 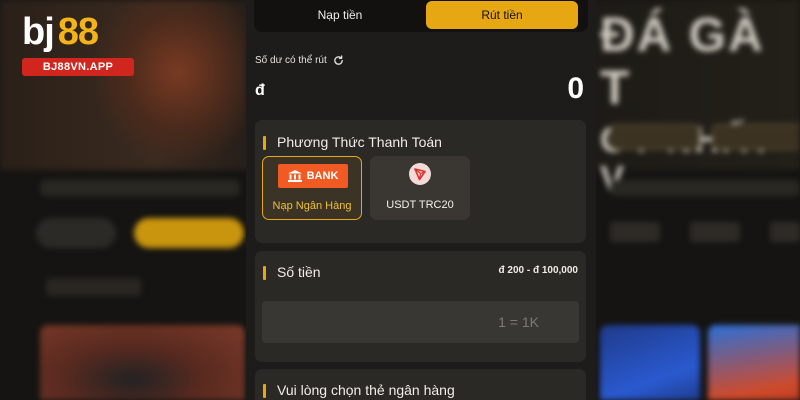 I want to click on method-bank-option: BANK Nạp Ngân Hàng, so click(x=312, y=188).